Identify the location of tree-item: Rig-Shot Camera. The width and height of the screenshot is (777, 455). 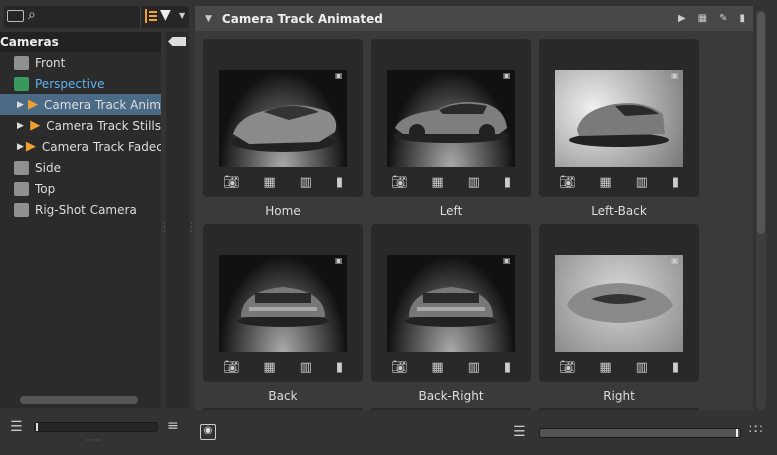
(80, 209).